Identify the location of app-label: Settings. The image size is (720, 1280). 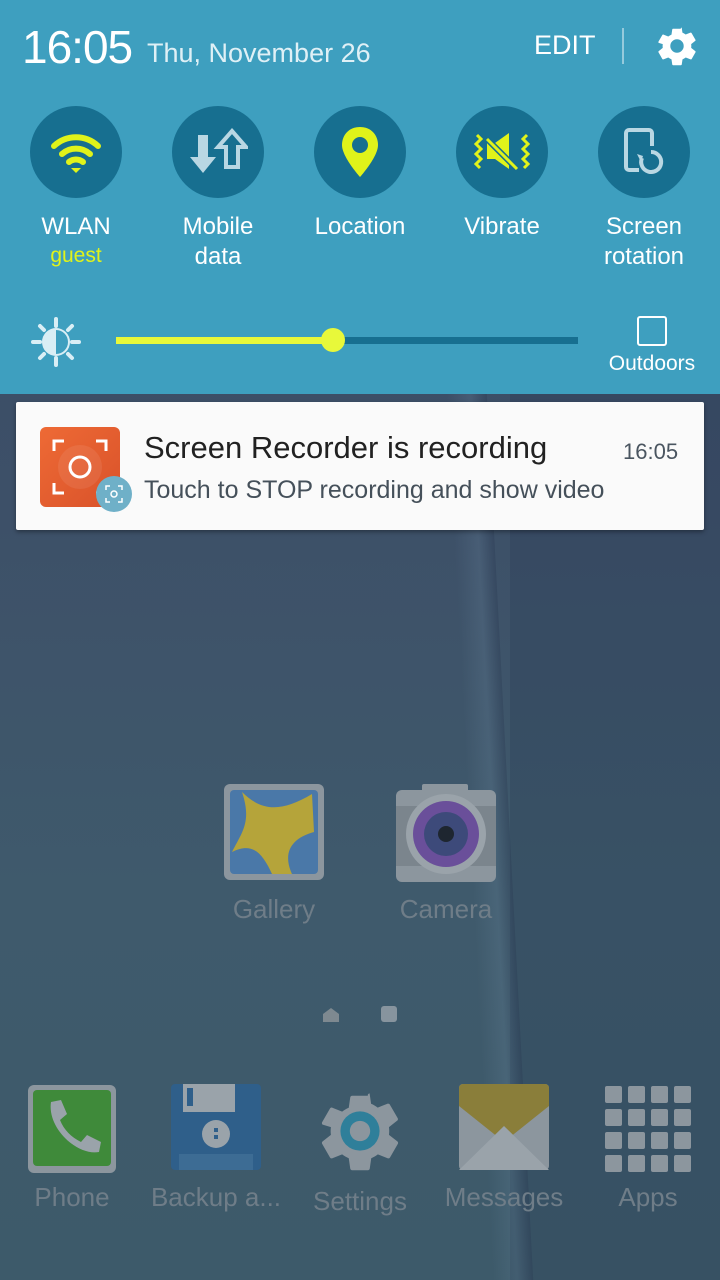
(360, 1201).